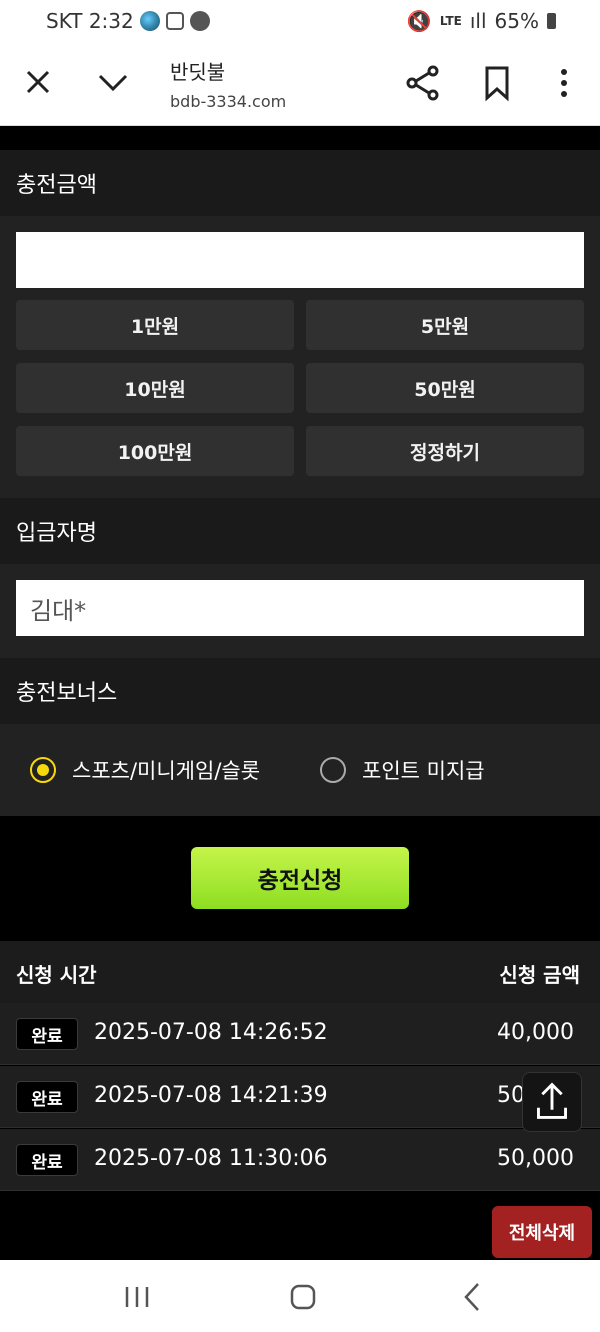 The height and width of the screenshot is (1332, 600). I want to click on column-request-time: 신청 시간, so click(56, 975).